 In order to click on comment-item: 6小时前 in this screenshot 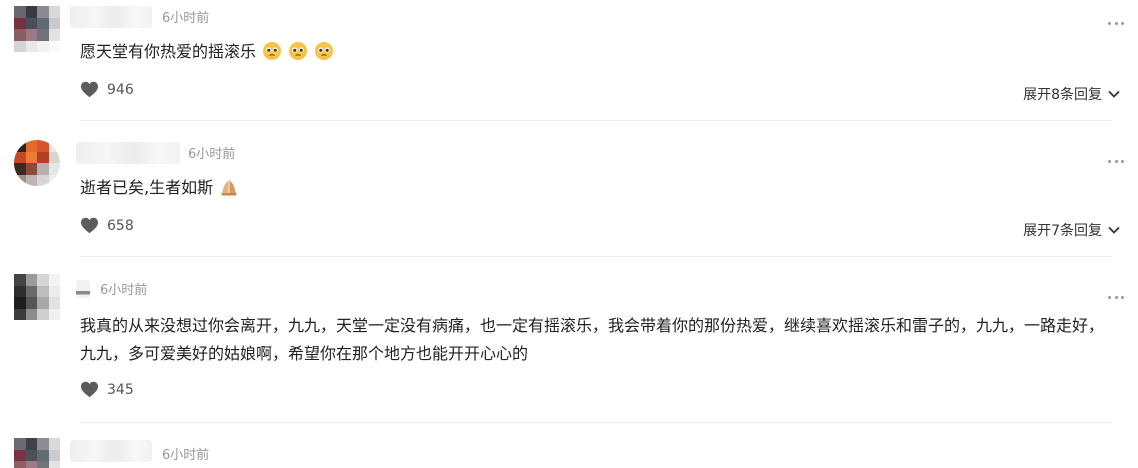, I will do `click(569, 447)`.